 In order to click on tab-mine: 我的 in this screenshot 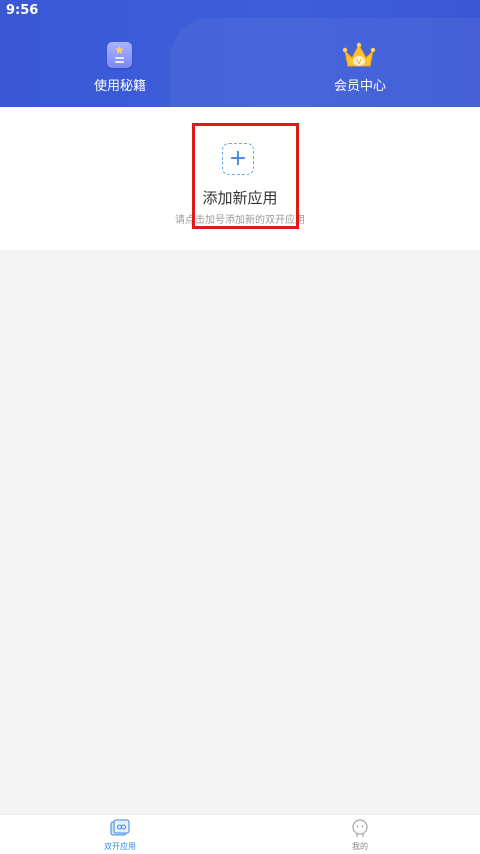, I will do `click(360, 834)`.